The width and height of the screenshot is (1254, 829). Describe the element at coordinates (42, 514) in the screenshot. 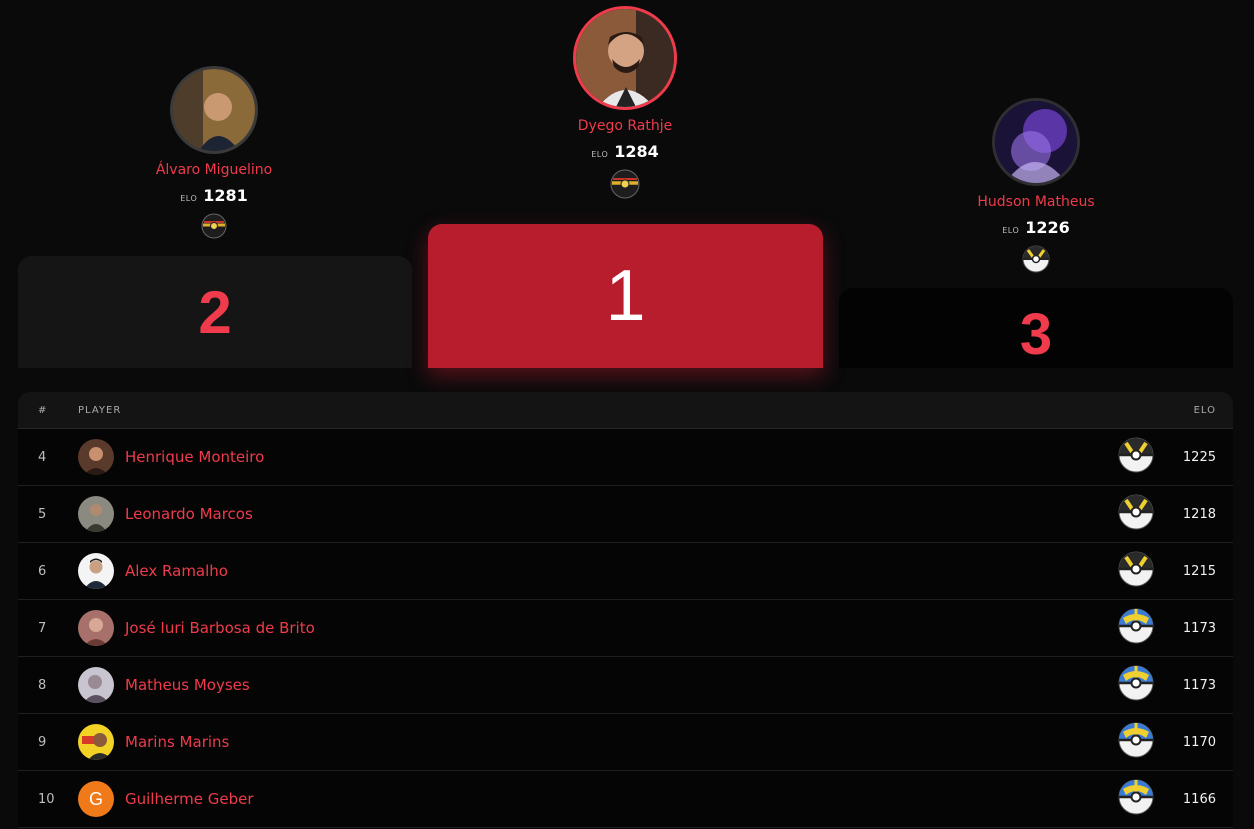

I see `rank-cell: 5` at that location.